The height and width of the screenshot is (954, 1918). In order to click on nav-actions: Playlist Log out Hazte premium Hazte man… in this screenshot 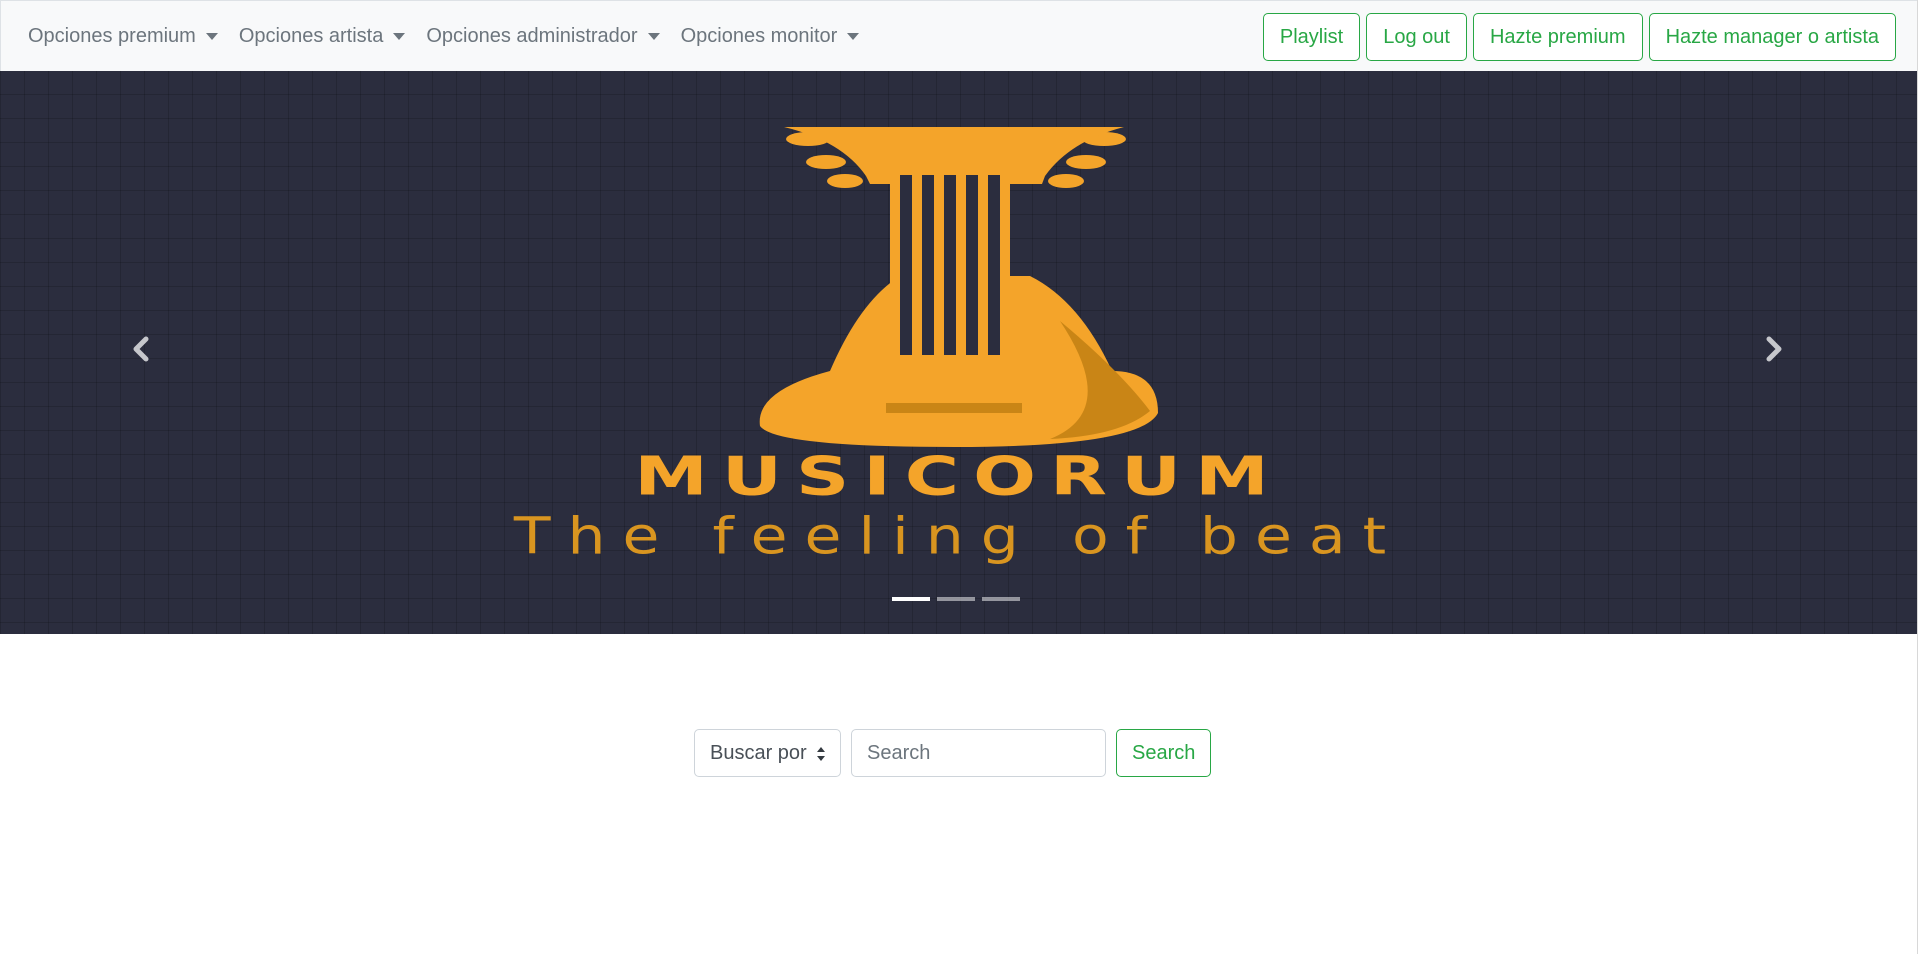, I will do `click(1576, 37)`.